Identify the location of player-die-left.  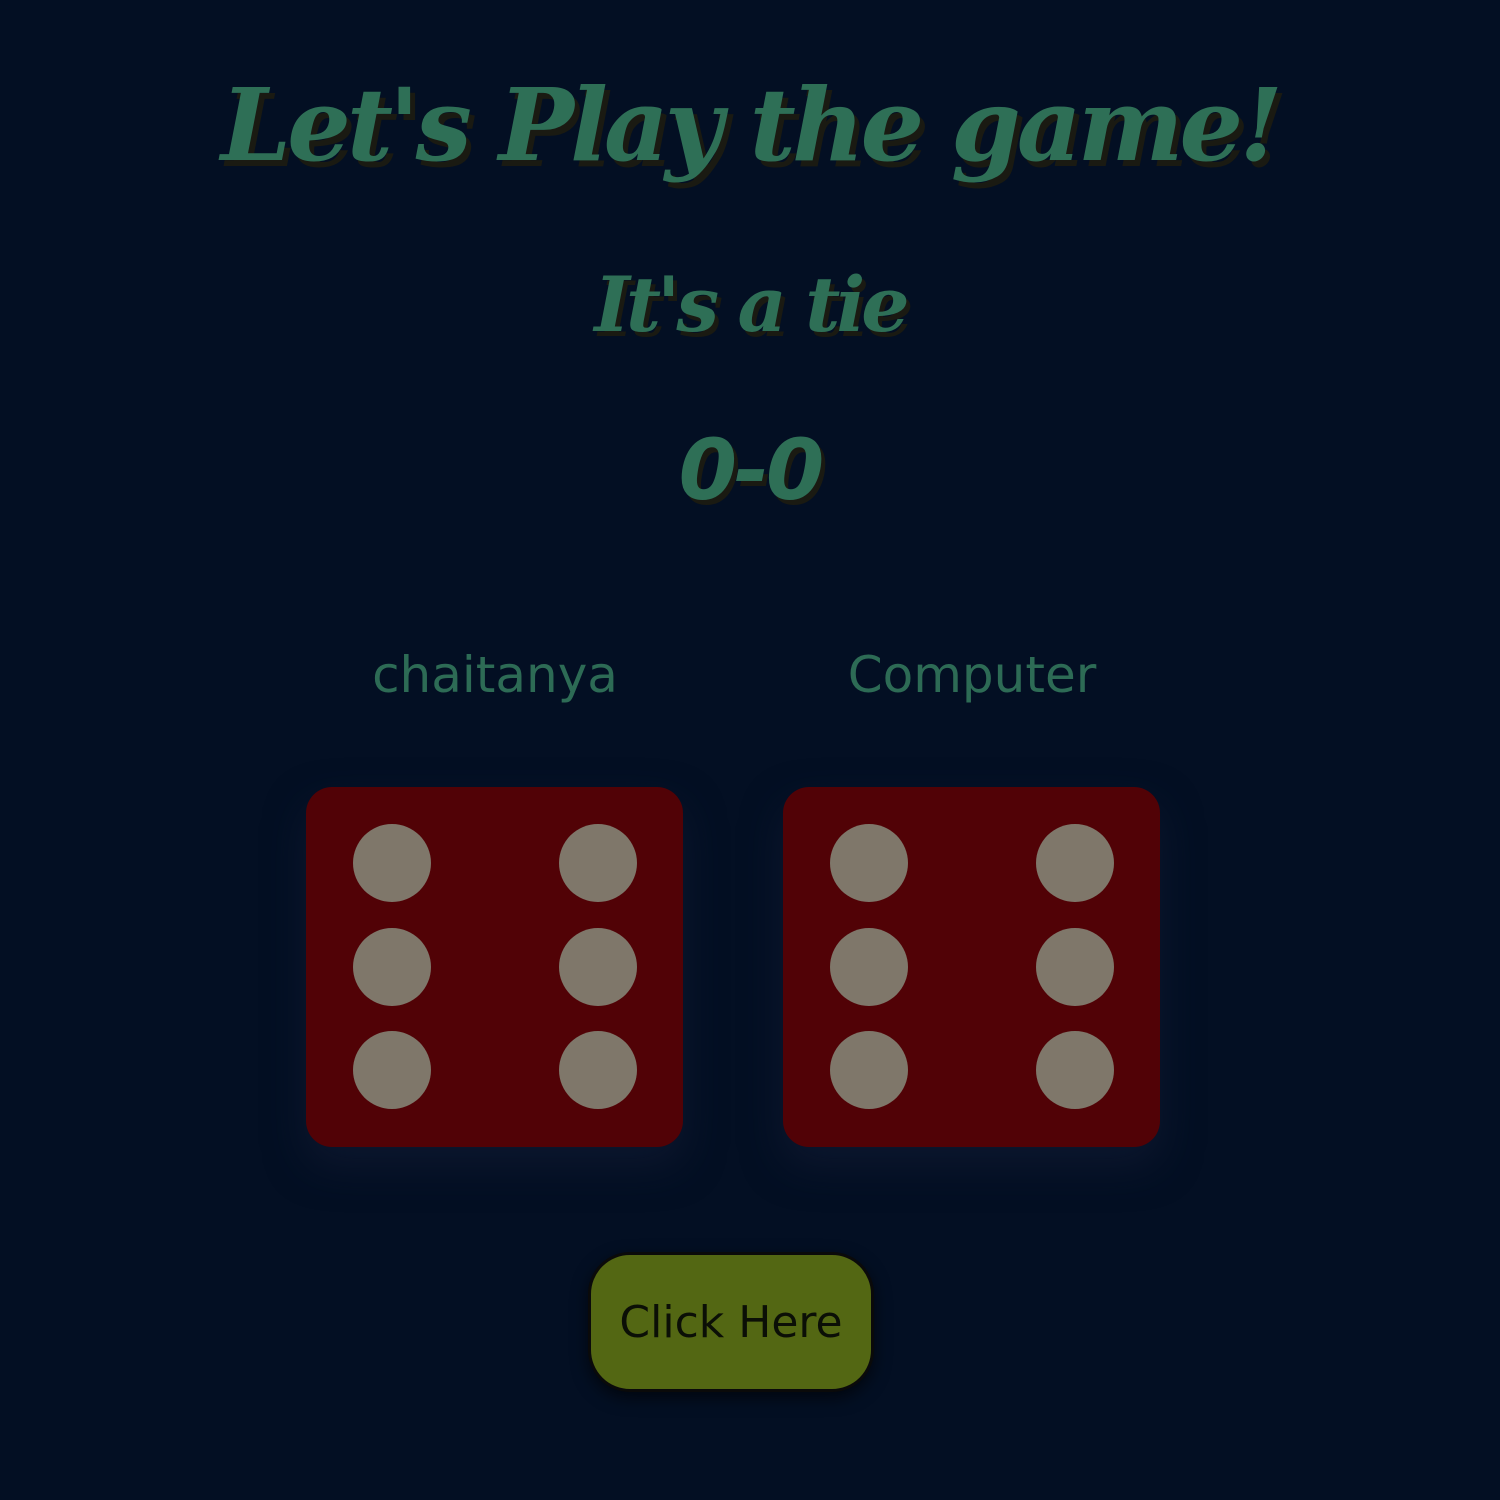
(494, 967).